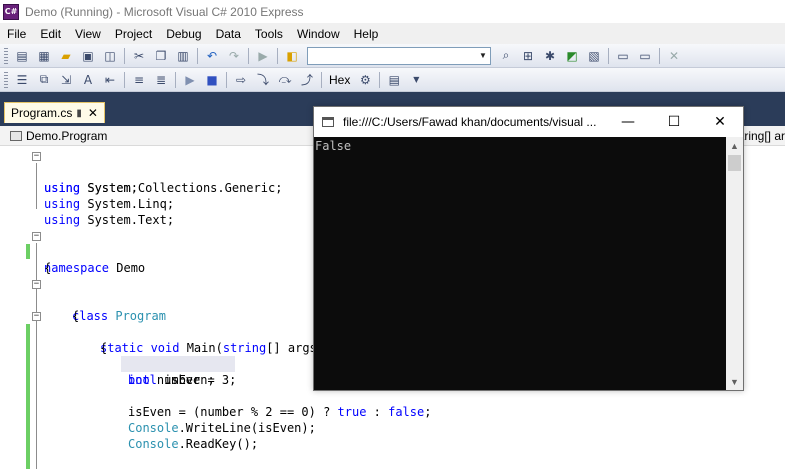 The image size is (785, 469). What do you see at coordinates (88, 80) in the screenshot?
I see `word-completion-icon: A` at bounding box center [88, 80].